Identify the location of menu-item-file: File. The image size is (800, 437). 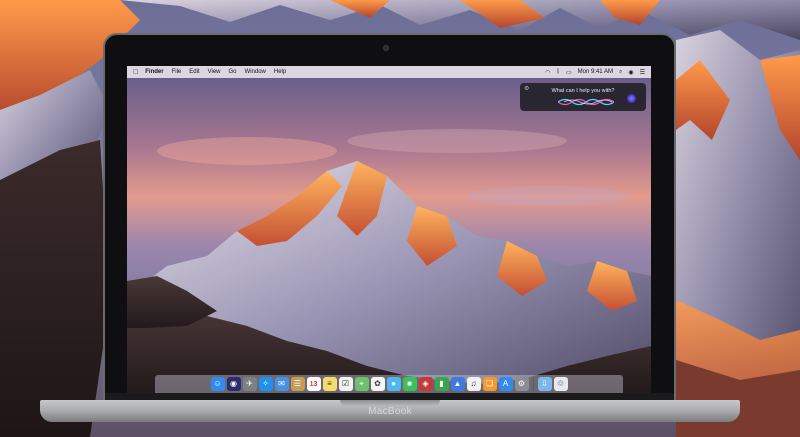
(177, 72).